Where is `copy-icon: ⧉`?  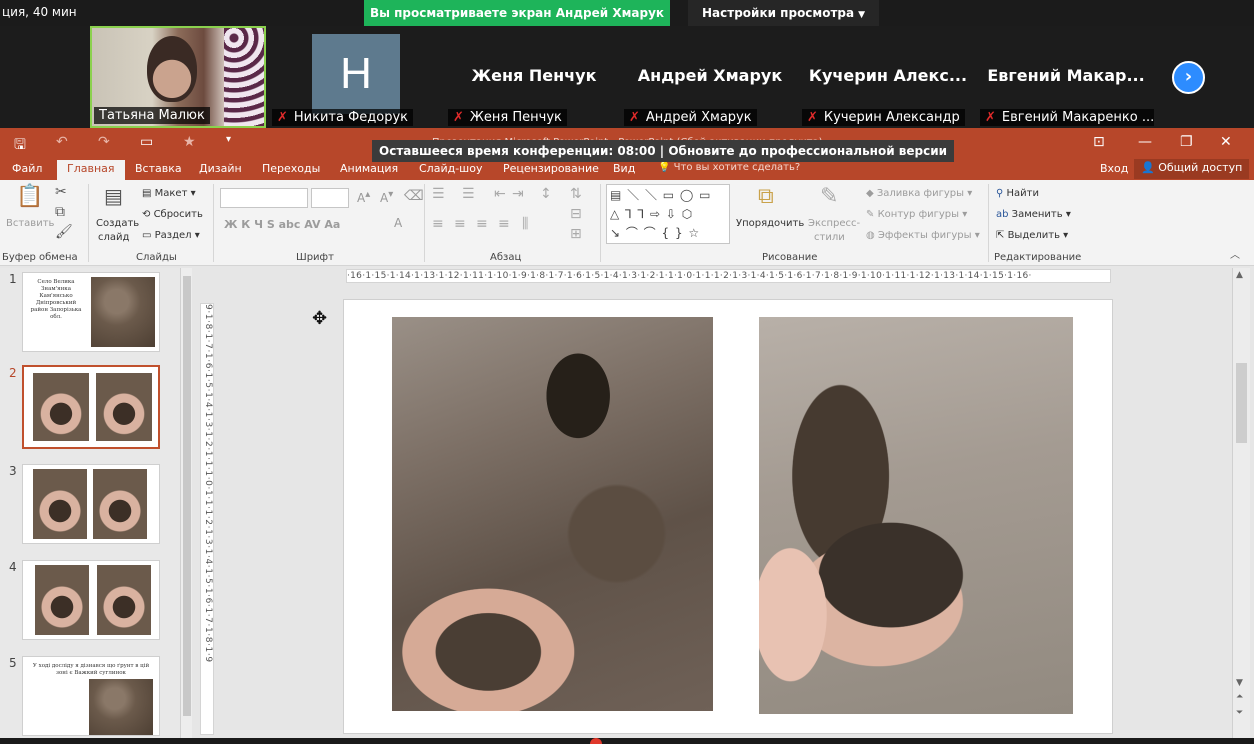
copy-icon: ⧉ is located at coordinates (60, 212).